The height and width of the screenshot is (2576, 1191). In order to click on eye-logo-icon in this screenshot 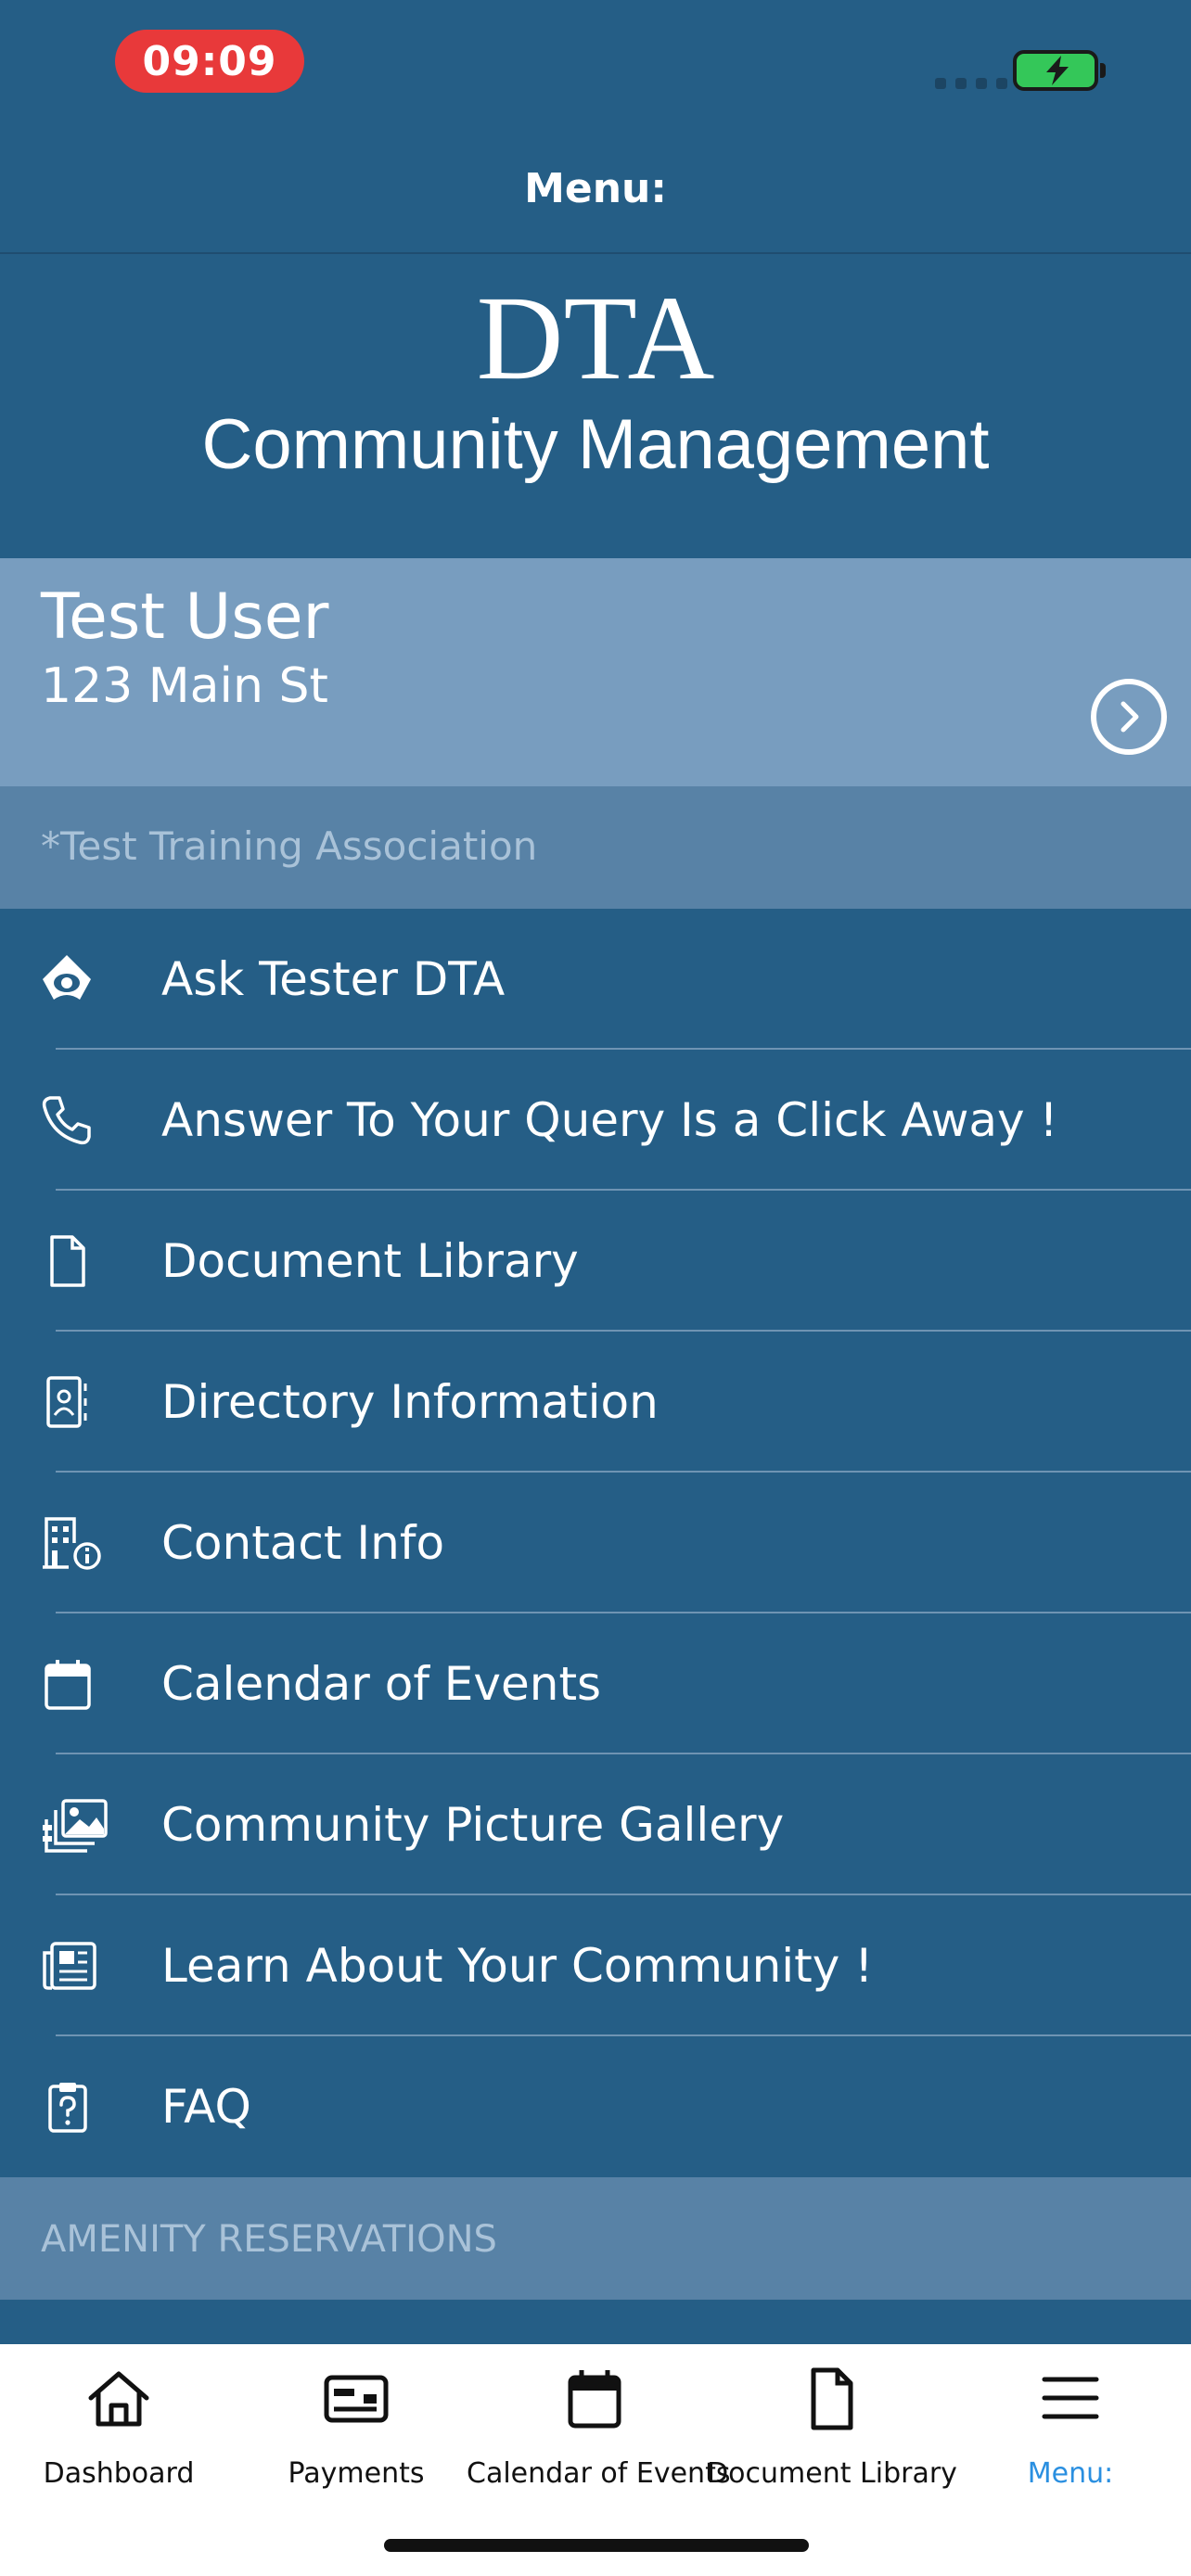, I will do `click(80, 979)`.